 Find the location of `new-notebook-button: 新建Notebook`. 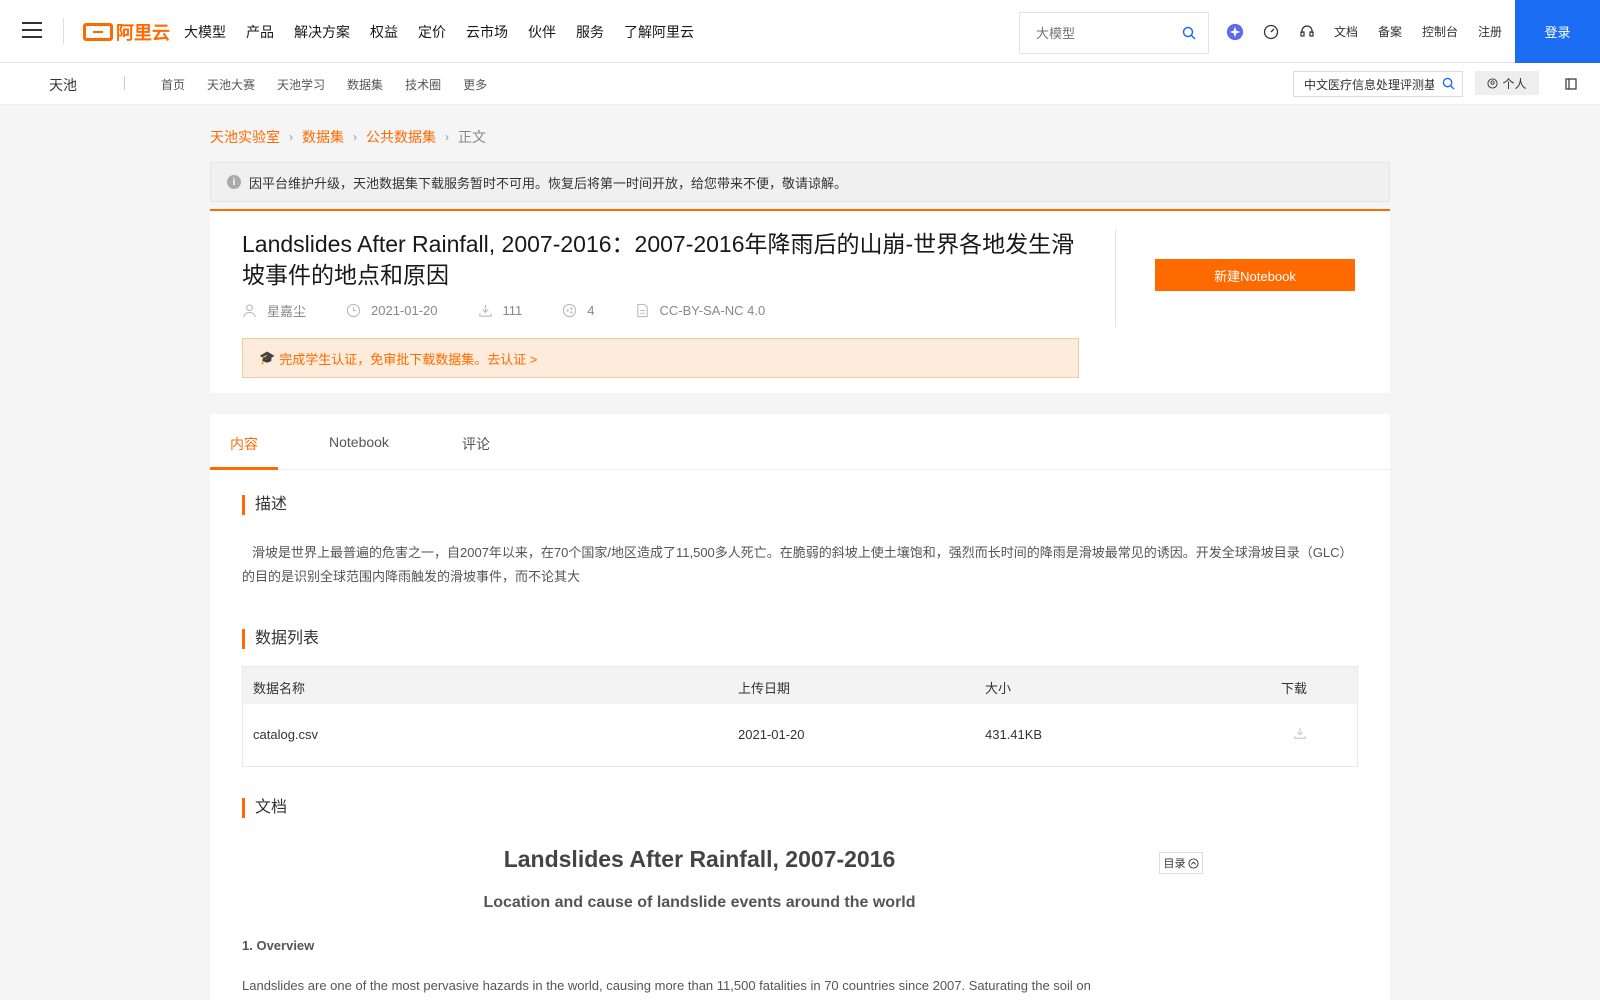

new-notebook-button: 新建Notebook is located at coordinates (1255, 275).